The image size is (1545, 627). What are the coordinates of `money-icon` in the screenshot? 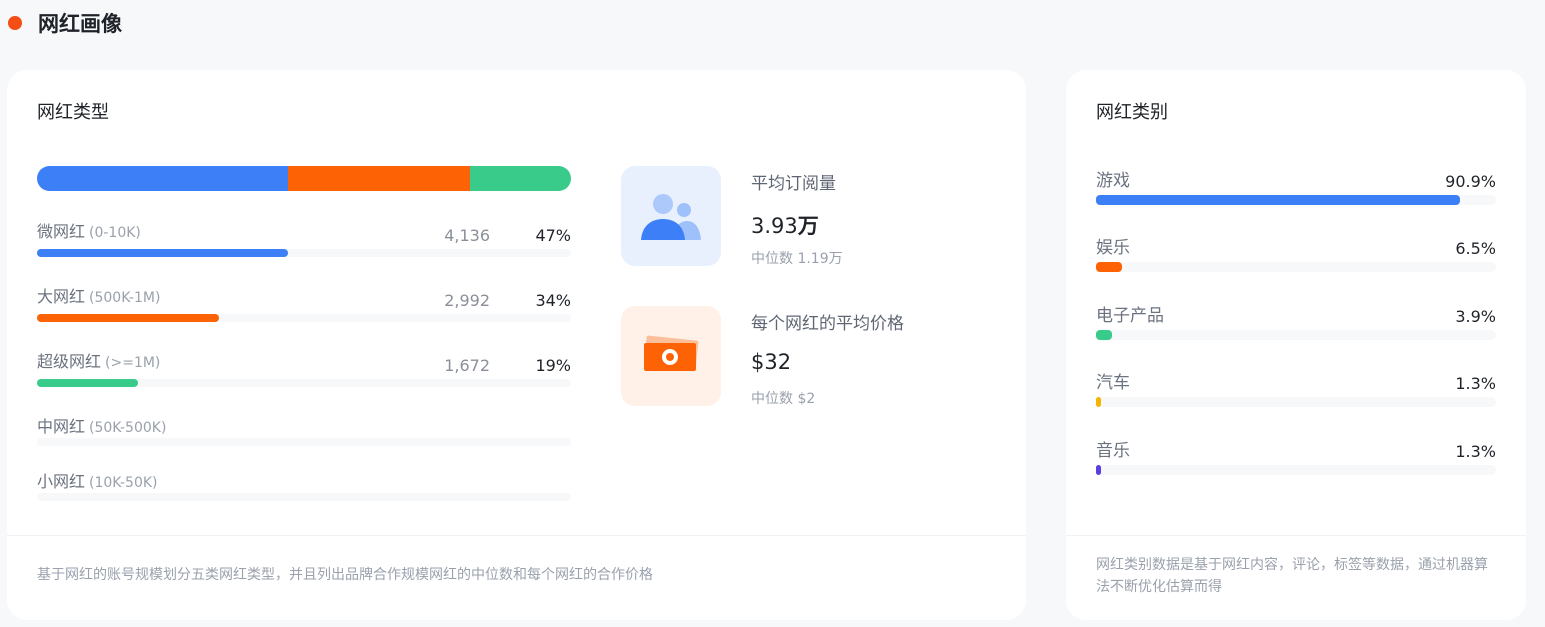 It's located at (671, 353).